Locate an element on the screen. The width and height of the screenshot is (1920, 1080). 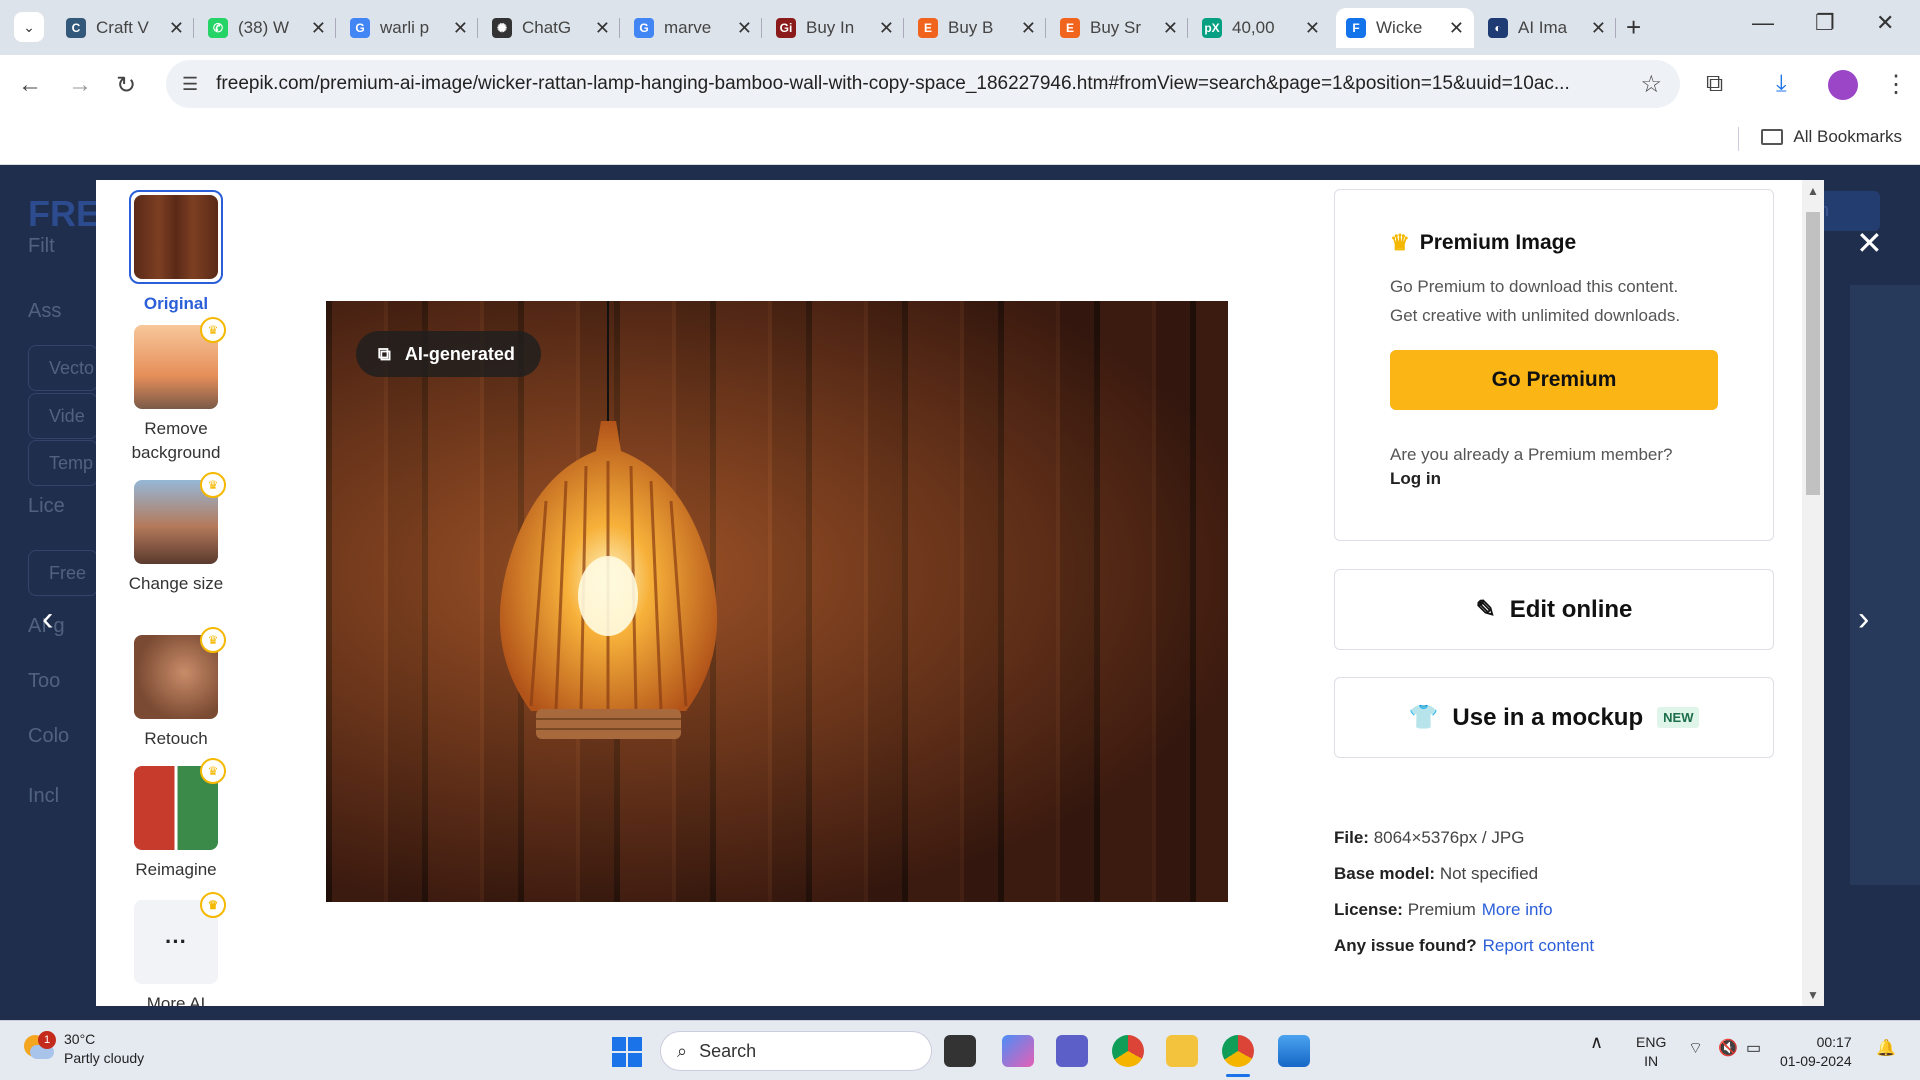
notification-bell-icon: 🔔 is located at coordinates (1886, 1048).